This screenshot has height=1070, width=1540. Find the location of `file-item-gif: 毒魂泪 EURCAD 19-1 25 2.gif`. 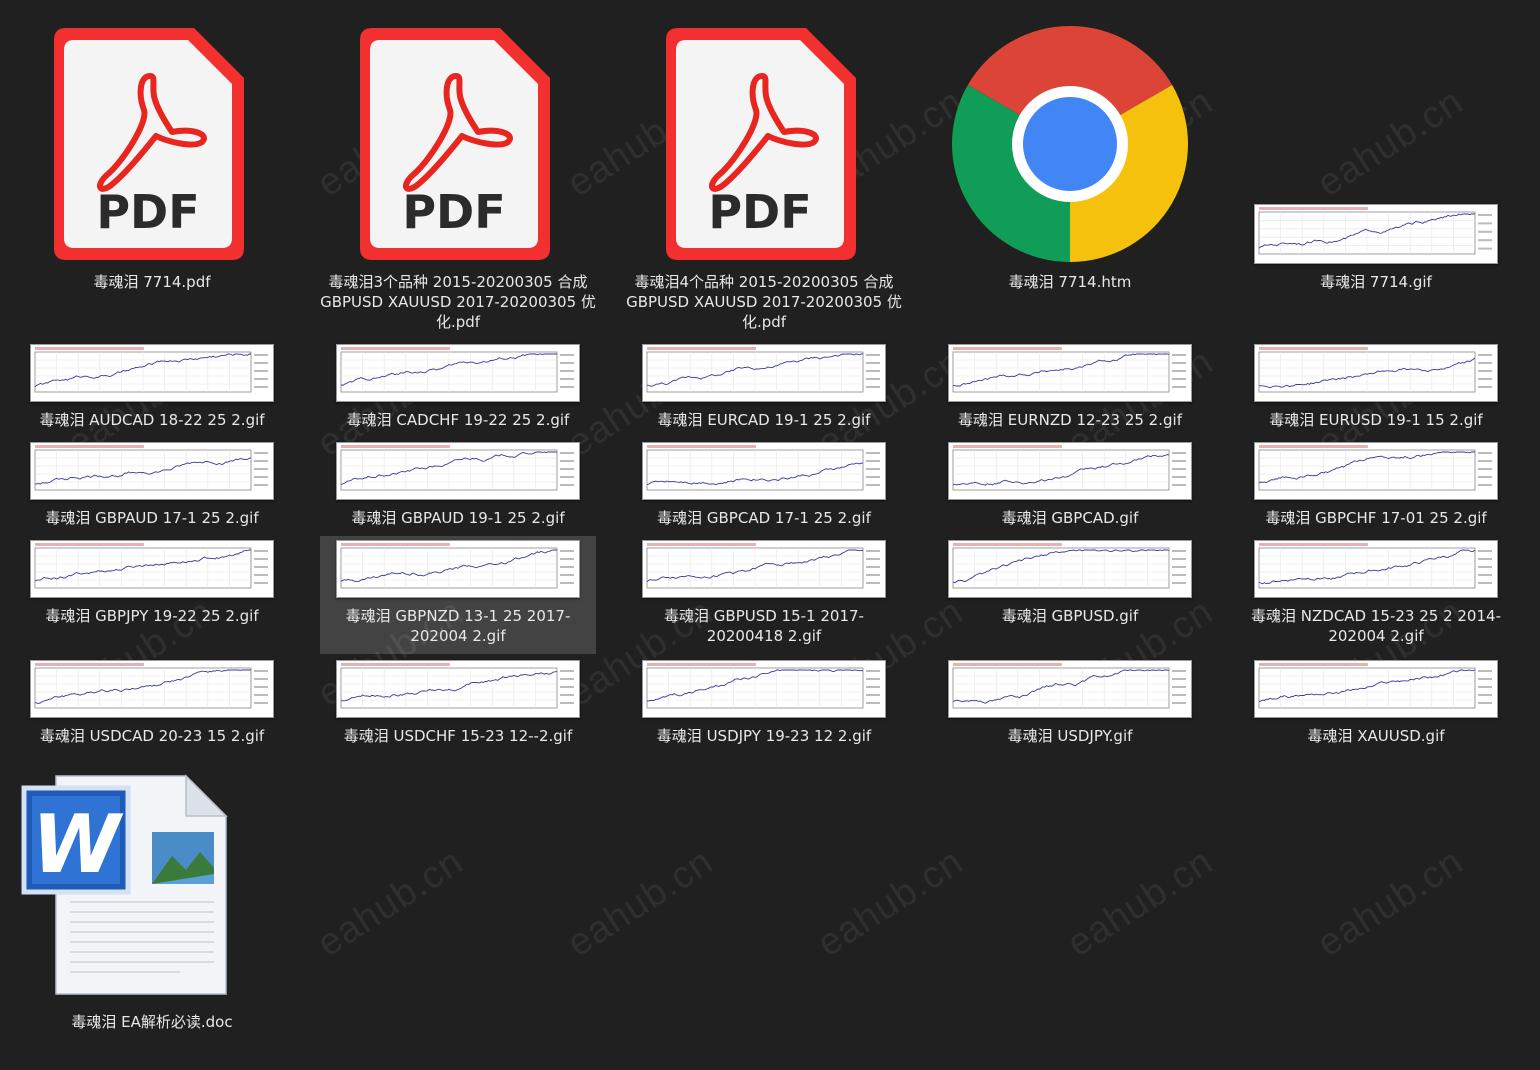

file-item-gif: 毒魂泪 EURCAD 19-1 25 2.gif is located at coordinates (764, 390).